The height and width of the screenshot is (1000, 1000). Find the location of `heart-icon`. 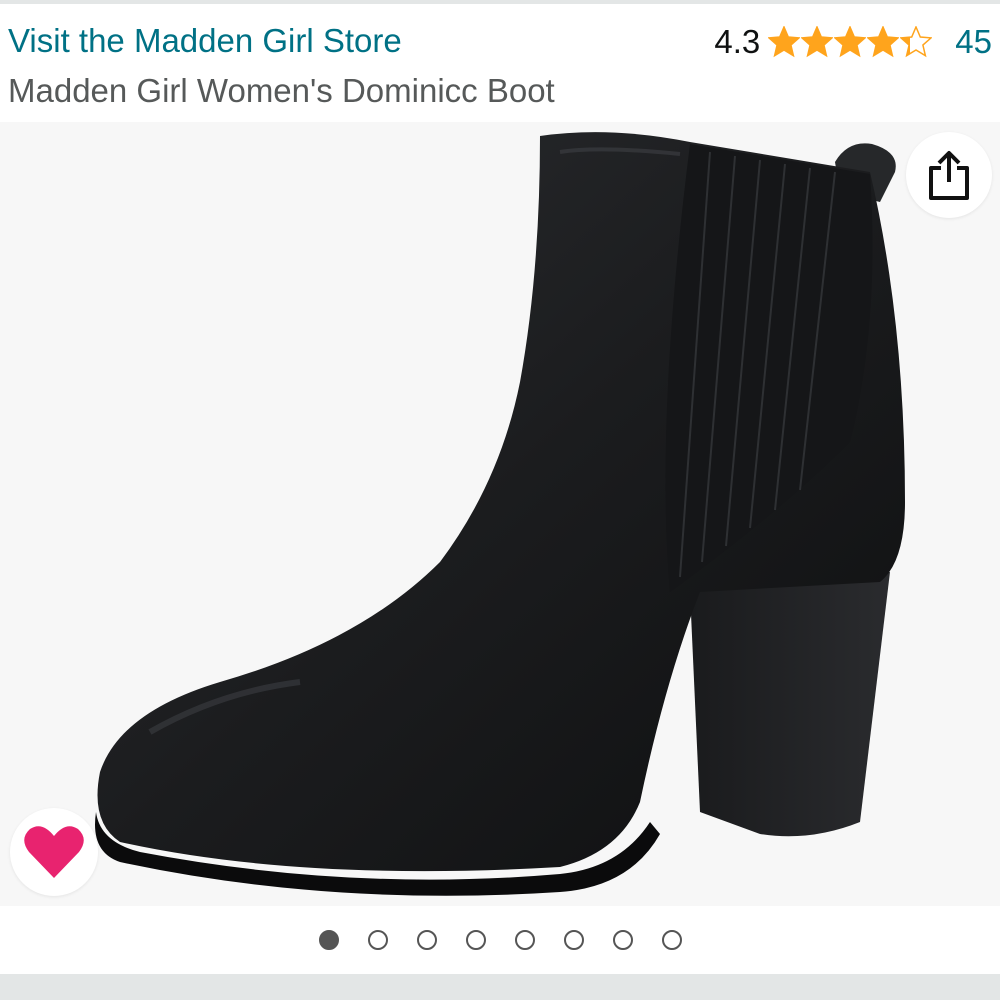

heart-icon is located at coordinates (54, 852).